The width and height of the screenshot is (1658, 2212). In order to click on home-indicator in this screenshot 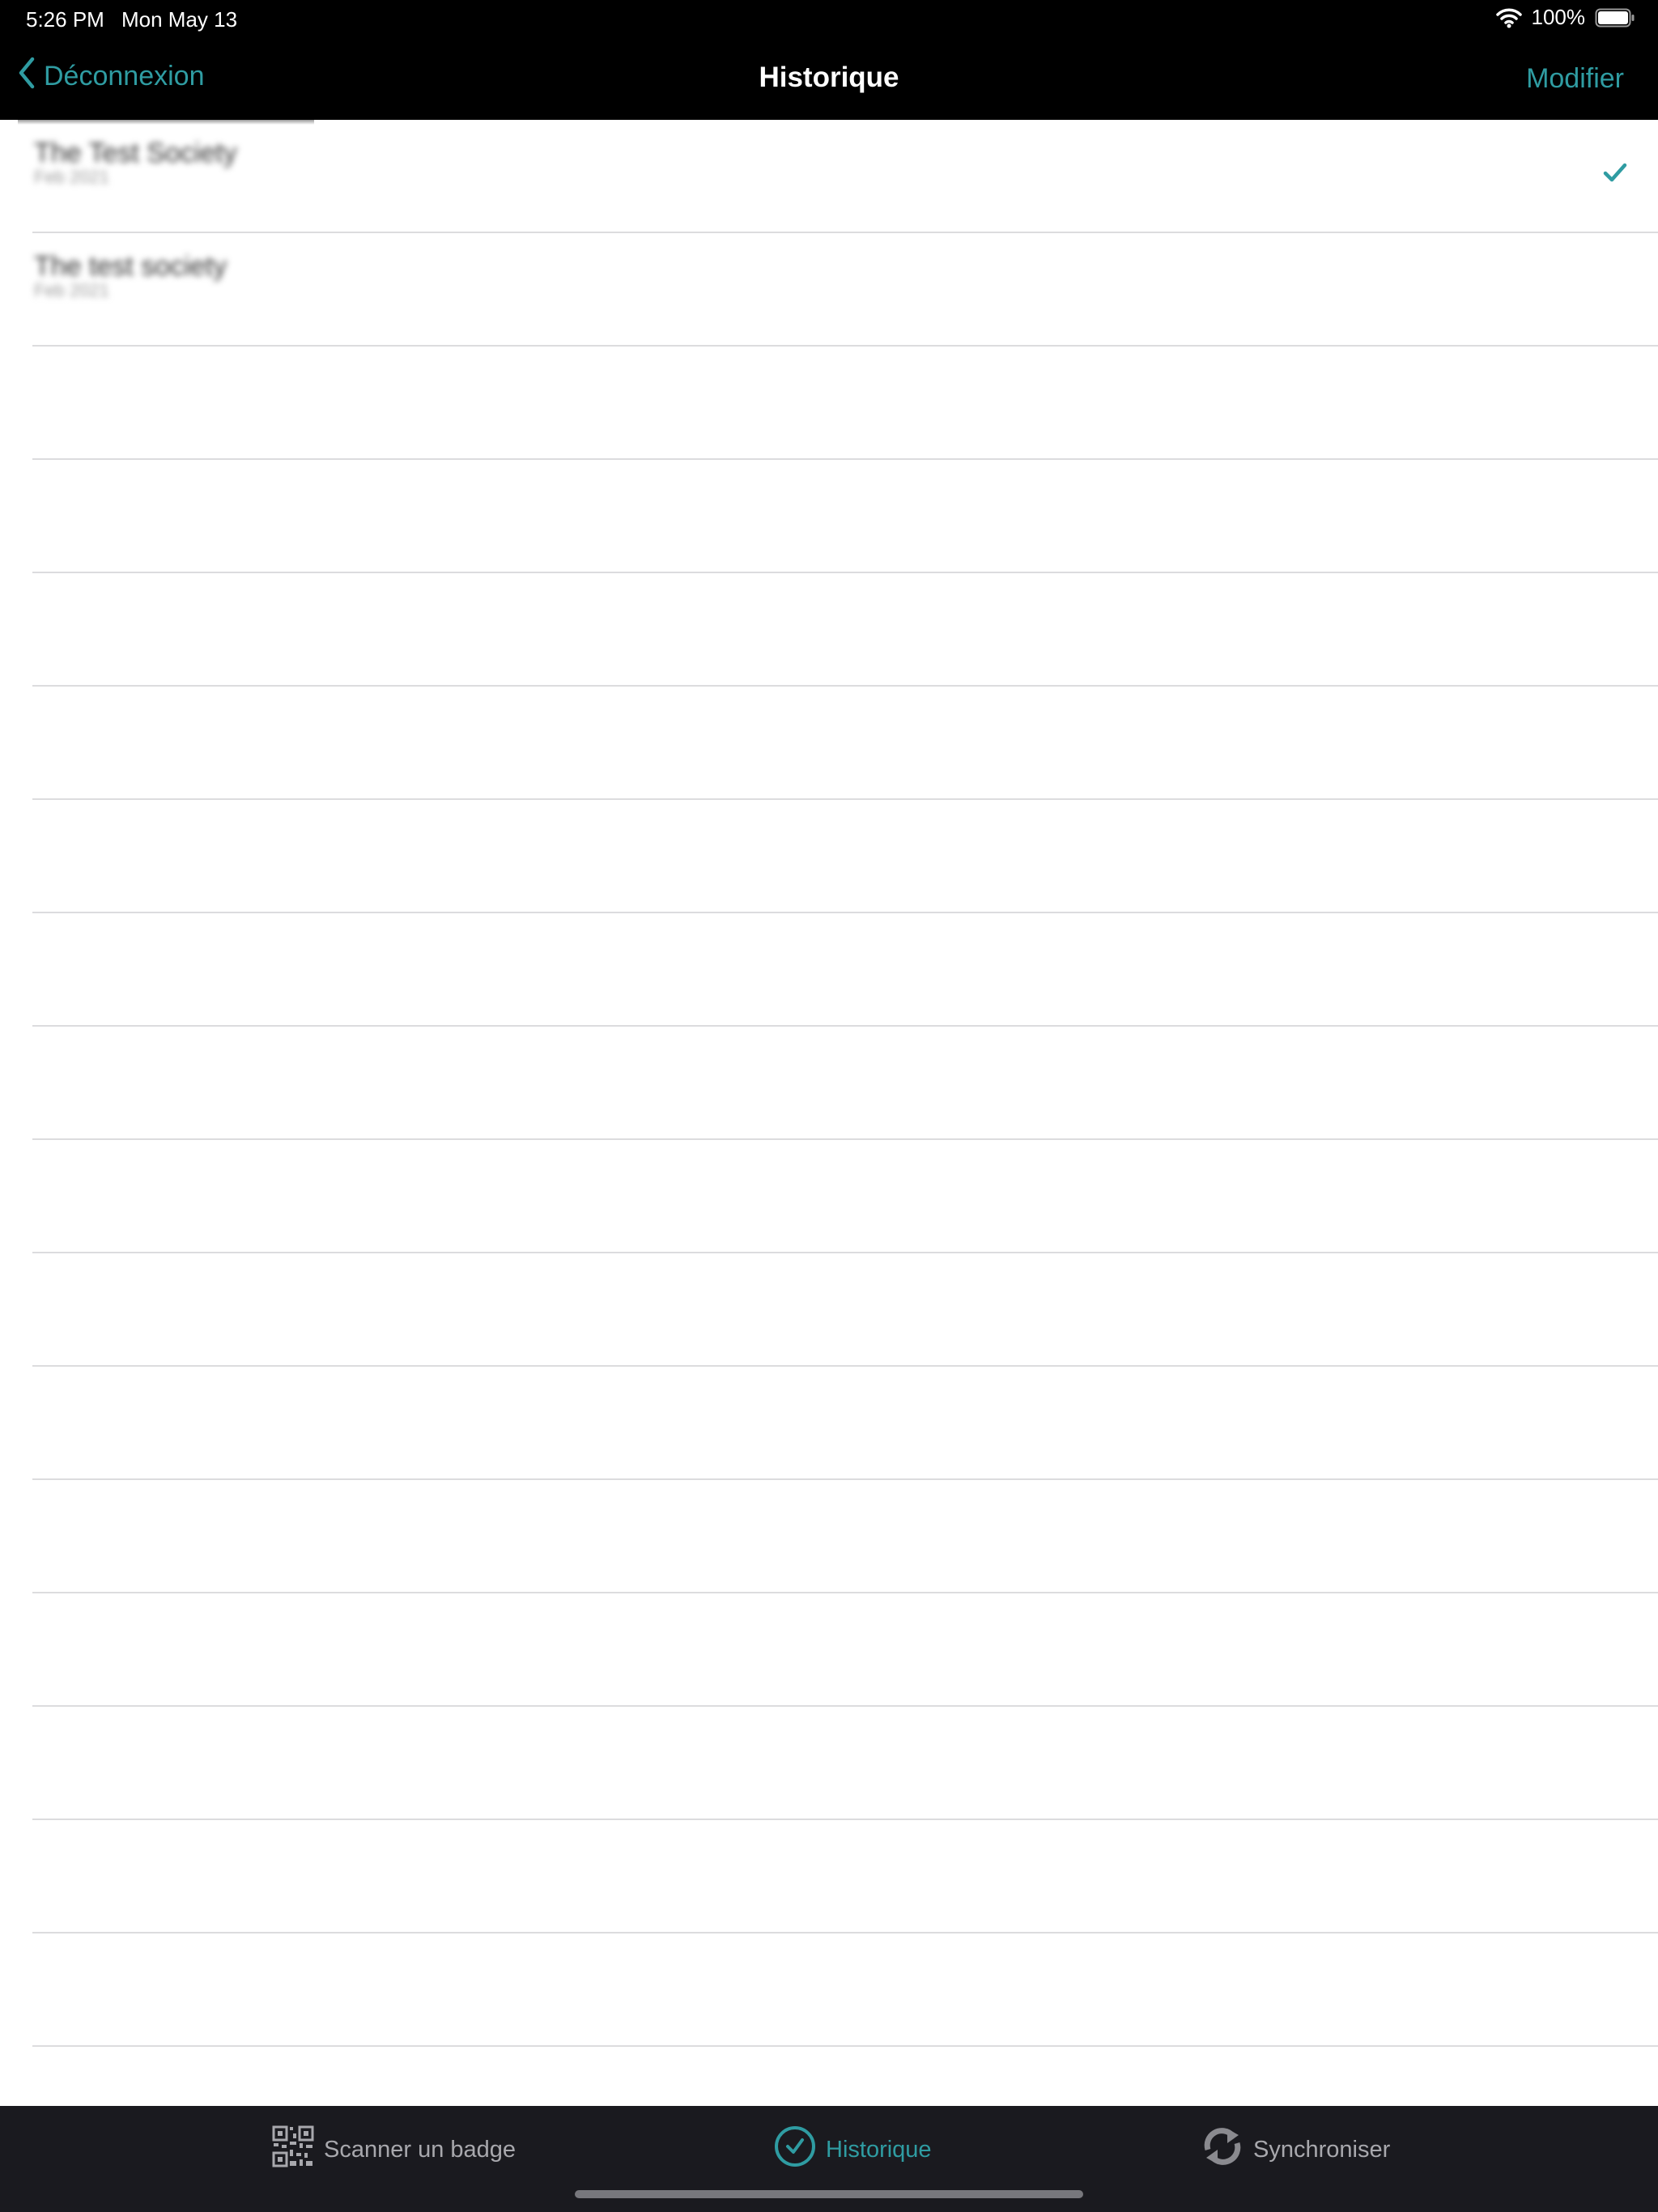, I will do `click(829, 2194)`.